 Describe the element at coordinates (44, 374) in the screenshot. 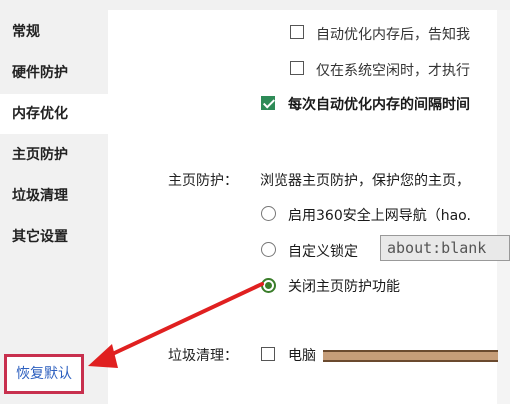

I see `restore-defaults-button: 恢复默认` at that location.